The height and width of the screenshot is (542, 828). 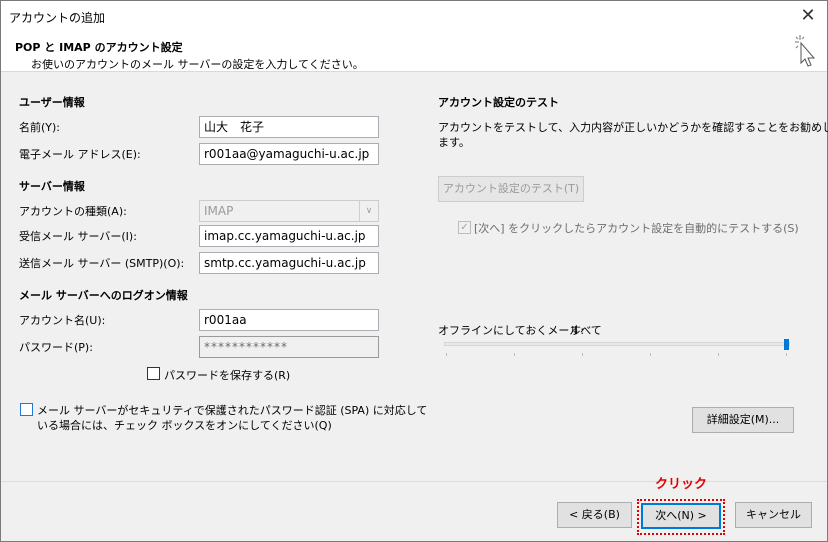 I want to click on incoming-server-label: 受信メール サーバー(I):, so click(x=78, y=236).